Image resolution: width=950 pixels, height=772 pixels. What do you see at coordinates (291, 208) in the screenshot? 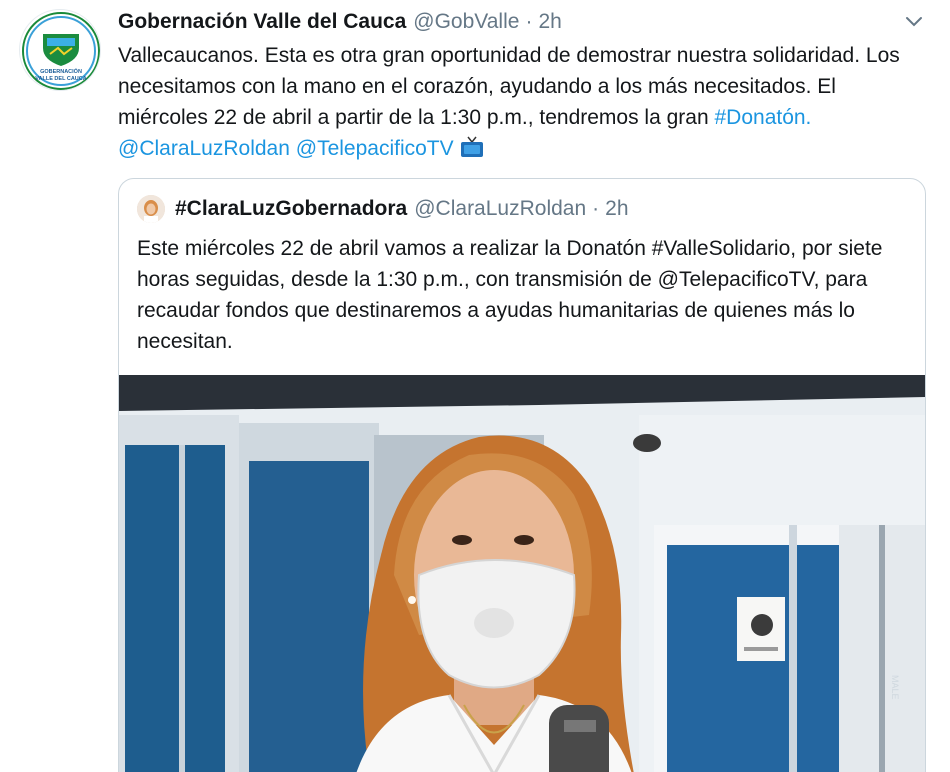
I see `quoted-author-name: #ClaraLuzGobernadora` at bounding box center [291, 208].